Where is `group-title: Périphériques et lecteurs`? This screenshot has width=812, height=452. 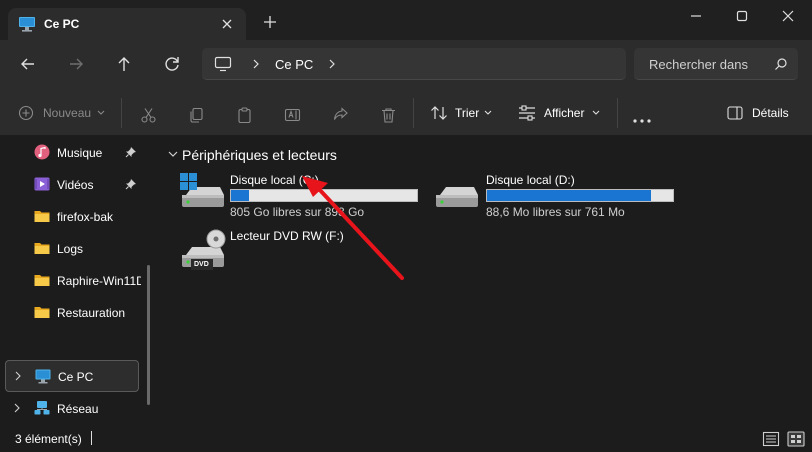 group-title: Périphériques et lecteurs is located at coordinates (259, 155).